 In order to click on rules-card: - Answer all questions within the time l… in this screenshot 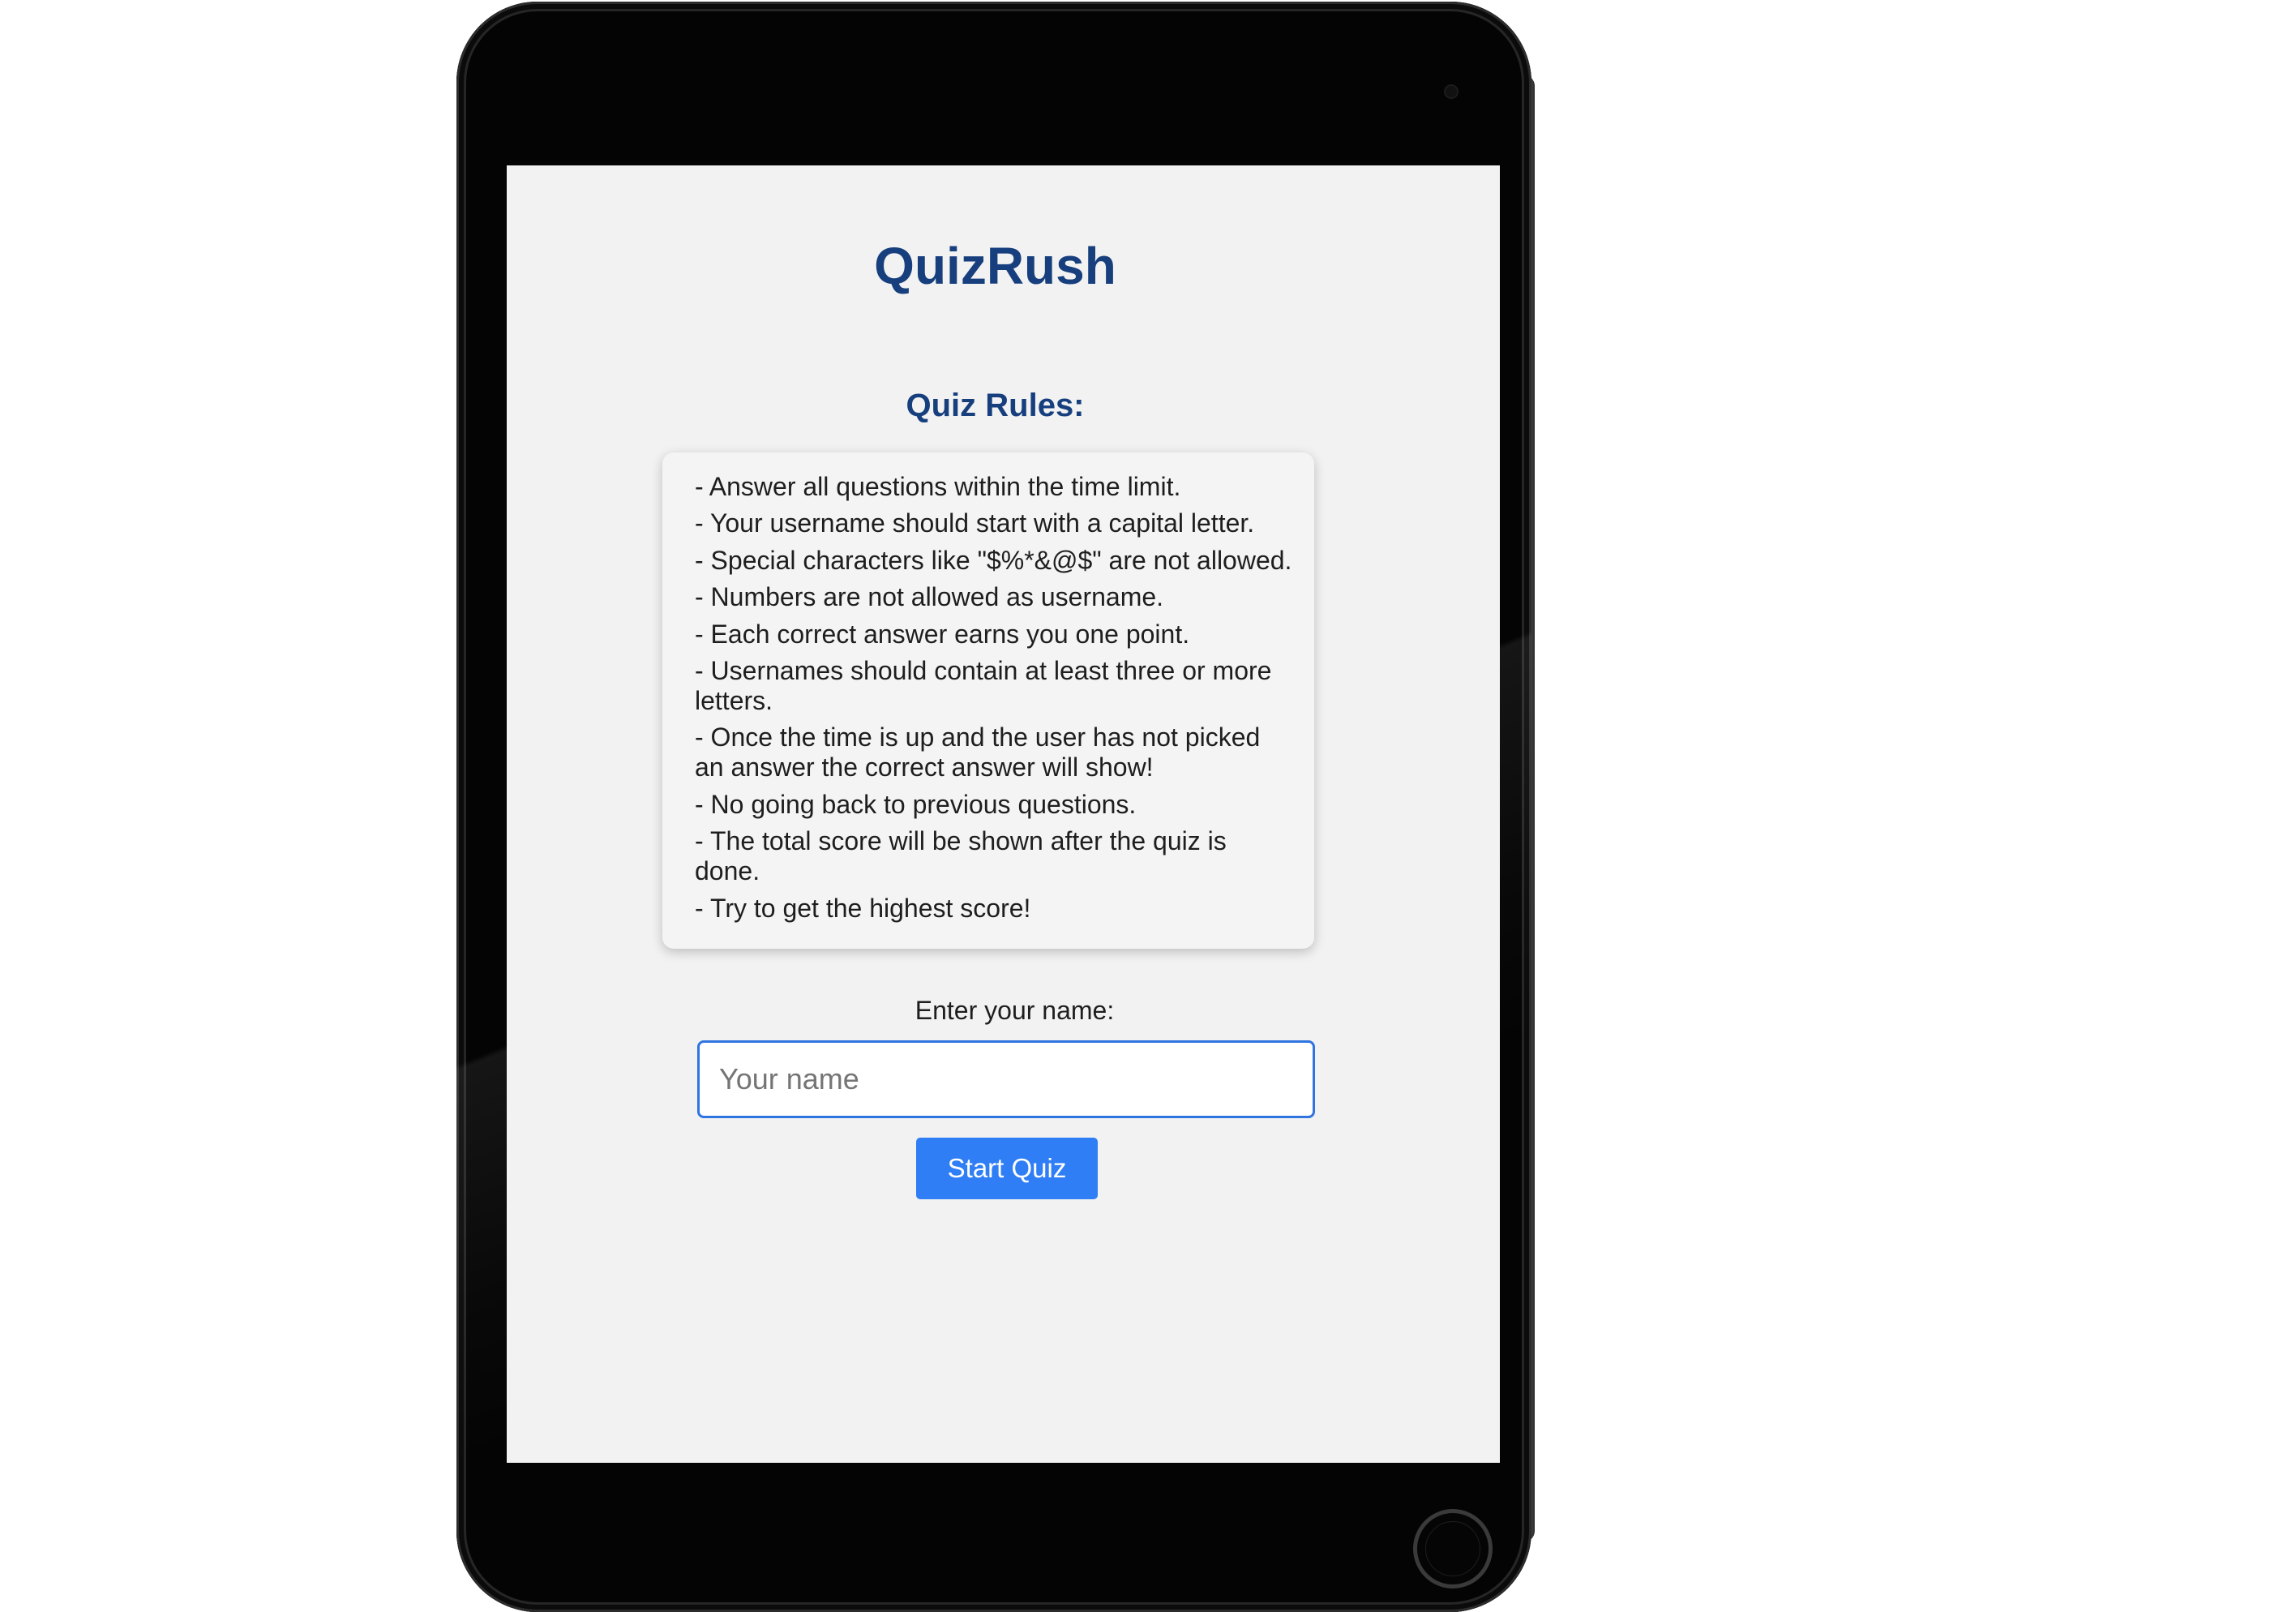, I will do `click(988, 700)`.